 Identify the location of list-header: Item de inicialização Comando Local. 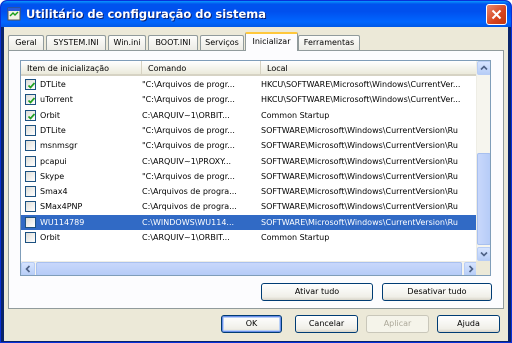
(249, 68).